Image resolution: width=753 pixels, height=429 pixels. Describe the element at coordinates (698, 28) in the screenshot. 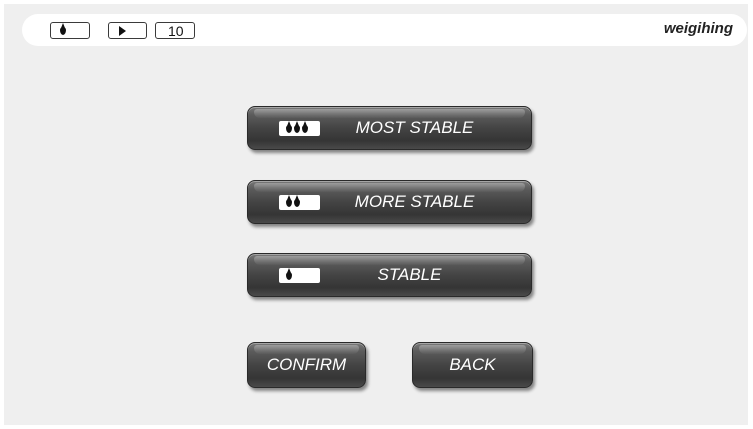

I see `screen-title: weigihing` at that location.